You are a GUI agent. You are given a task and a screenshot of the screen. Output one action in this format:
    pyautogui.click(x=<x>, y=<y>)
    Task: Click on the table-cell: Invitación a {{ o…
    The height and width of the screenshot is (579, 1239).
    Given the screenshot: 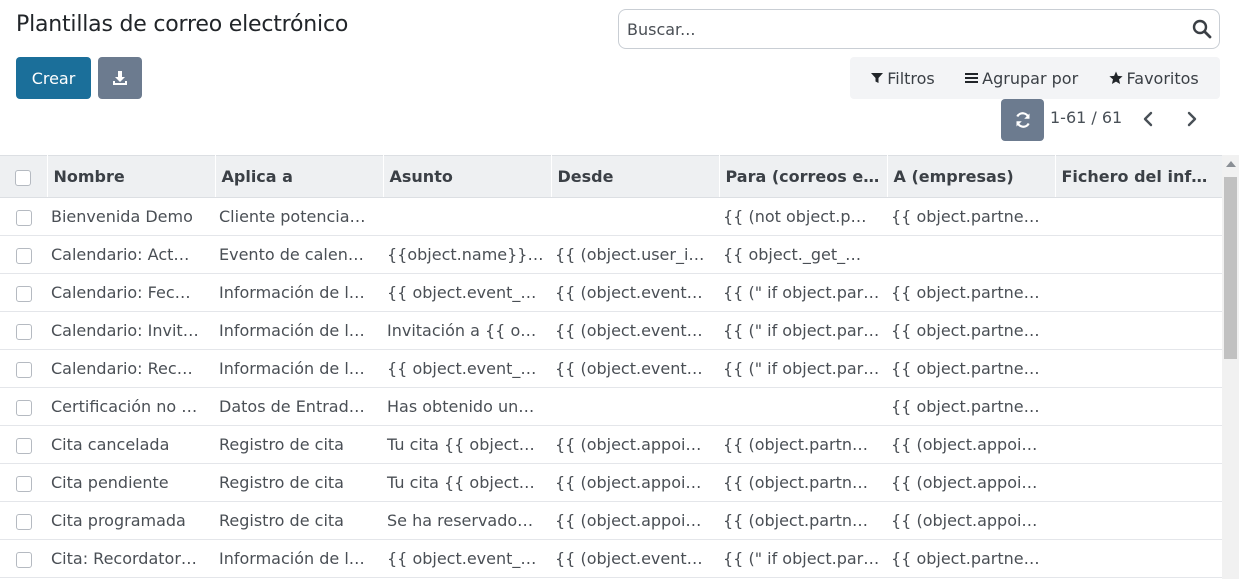 What is the action you would take?
    pyautogui.click(x=467, y=331)
    